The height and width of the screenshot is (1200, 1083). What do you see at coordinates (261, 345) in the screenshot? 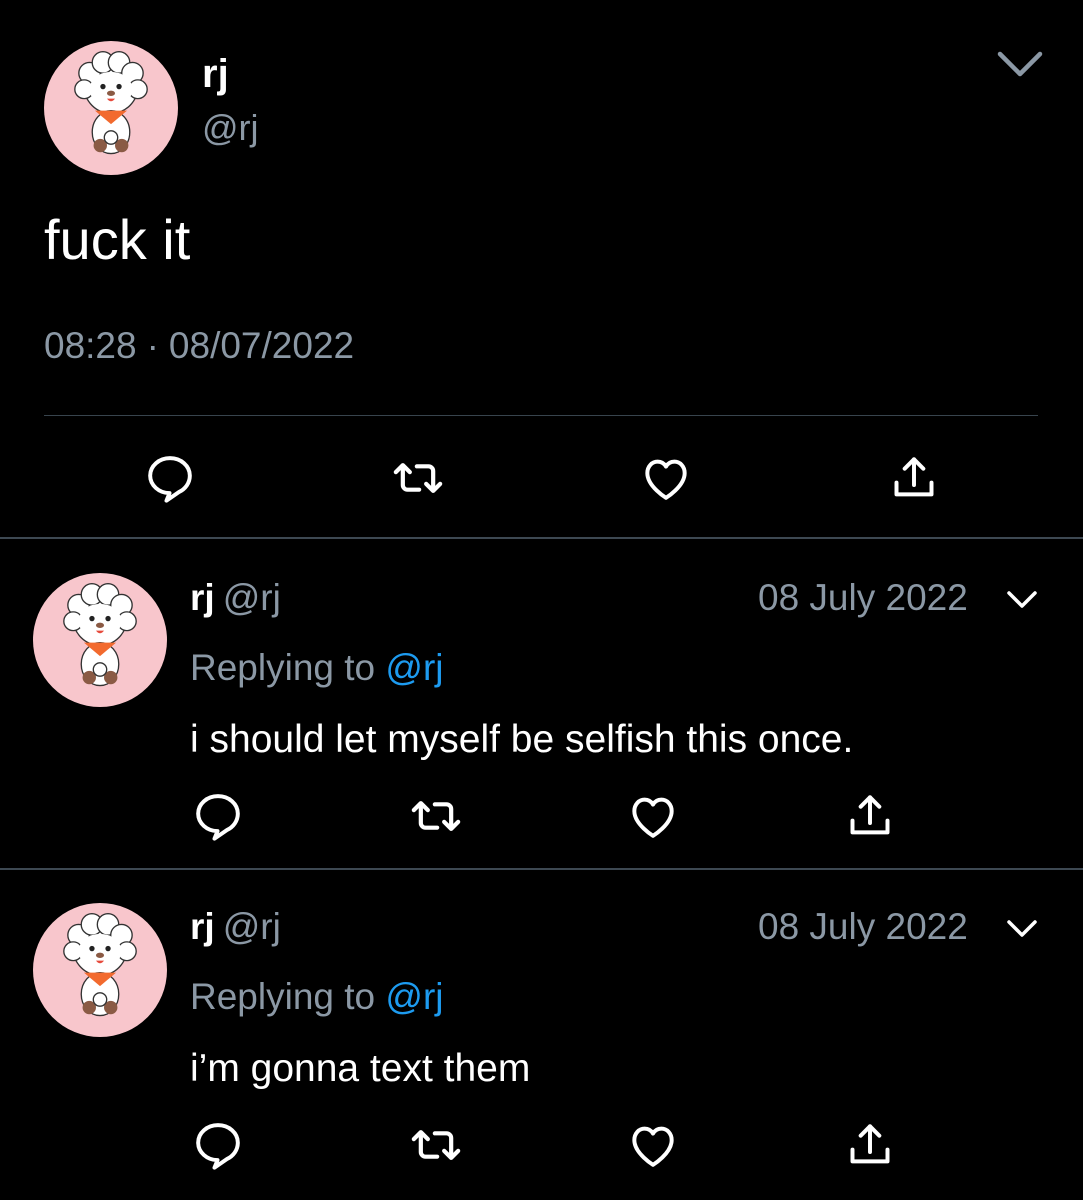
I see `tweet-date: 08/07/2022` at bounding box center [261, 345].